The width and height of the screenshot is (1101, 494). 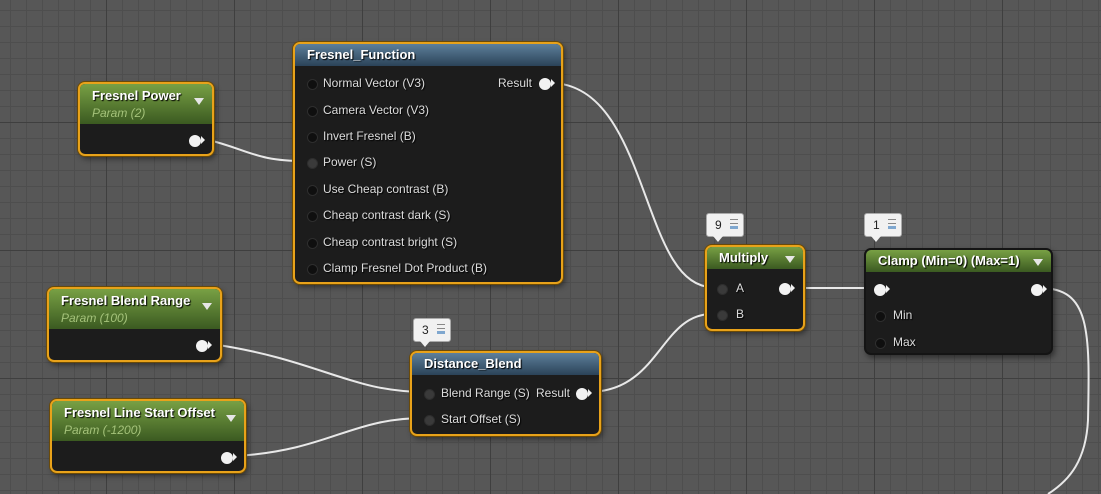 I want to click on fresnel-power-node: Fresnel Power Param (2), so click(x=146, y=119).